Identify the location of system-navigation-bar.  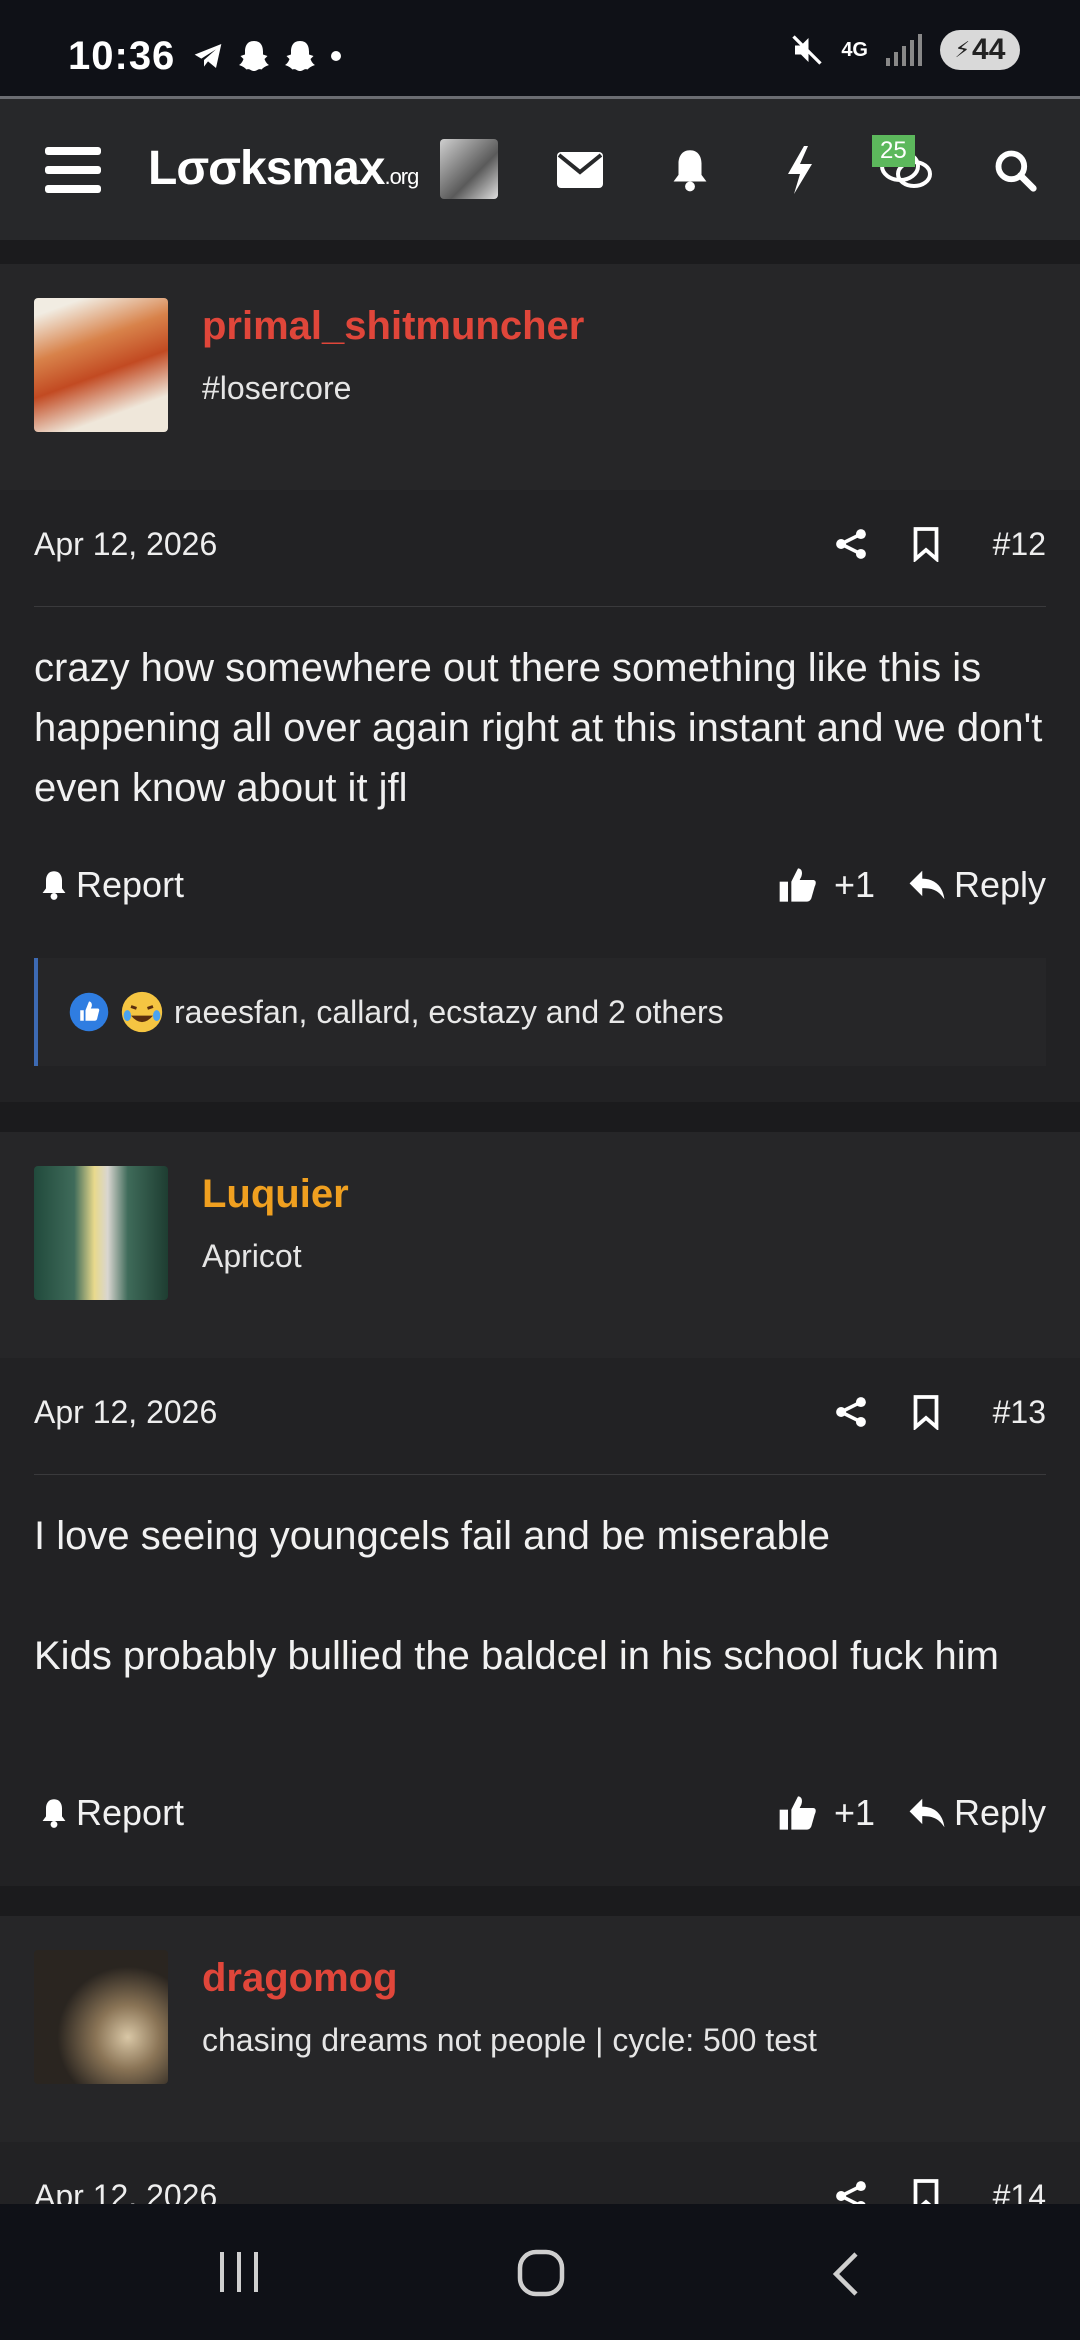
(540, 2272).